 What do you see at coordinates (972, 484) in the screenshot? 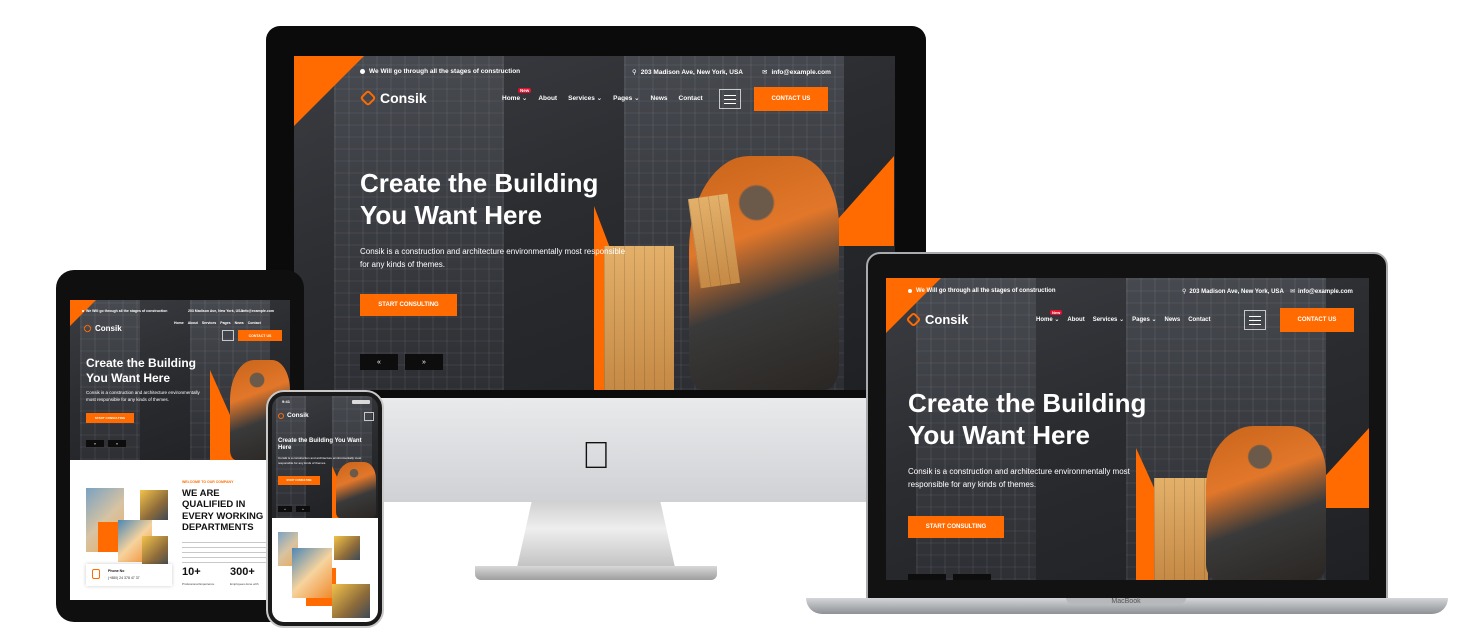
I see `hero-text-line2: responsible for any kinds of themes.` at bounding box center [972, 484].